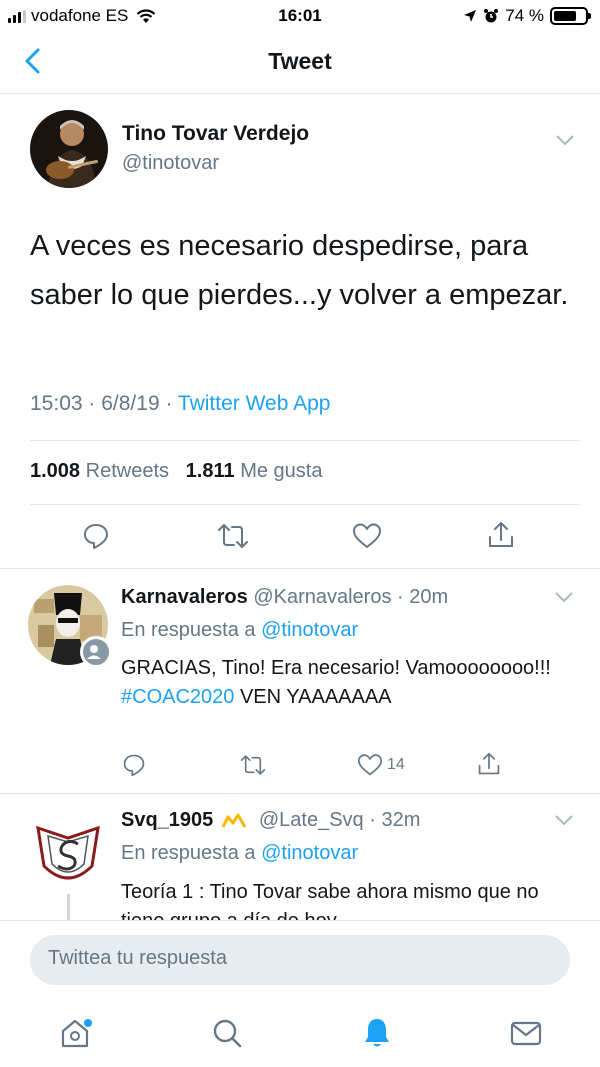 The image size is (600, 1067). Describe the element at coordinates (254, 403) in the screenshot. I see `tweet-source-link: Twitter Web App` at that location.